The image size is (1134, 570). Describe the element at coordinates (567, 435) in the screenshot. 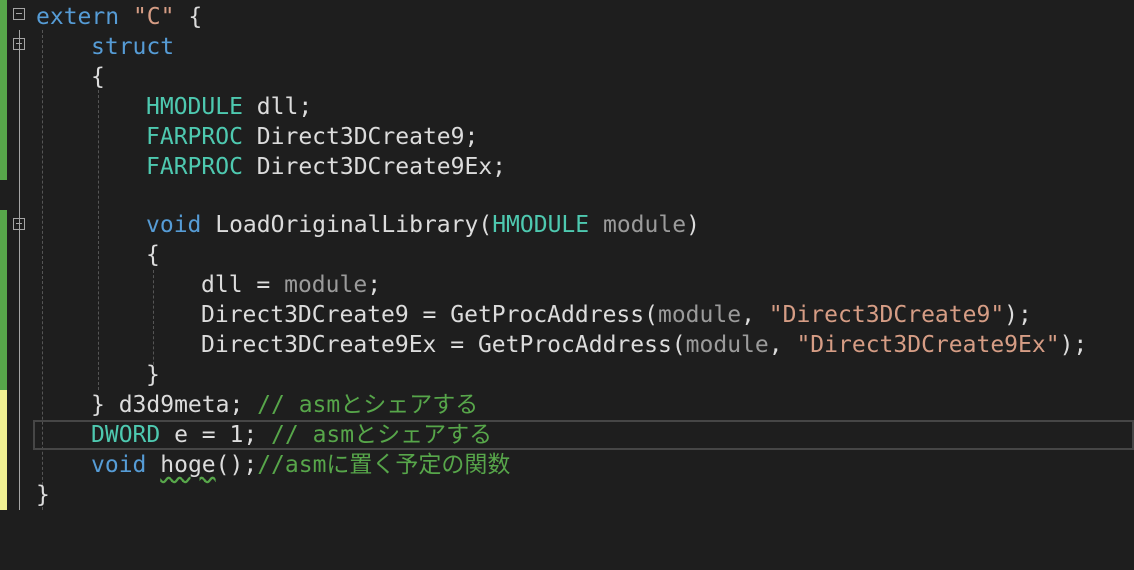

I see `code-line: DWORD e = 1; // asmとシェアする` at that location.